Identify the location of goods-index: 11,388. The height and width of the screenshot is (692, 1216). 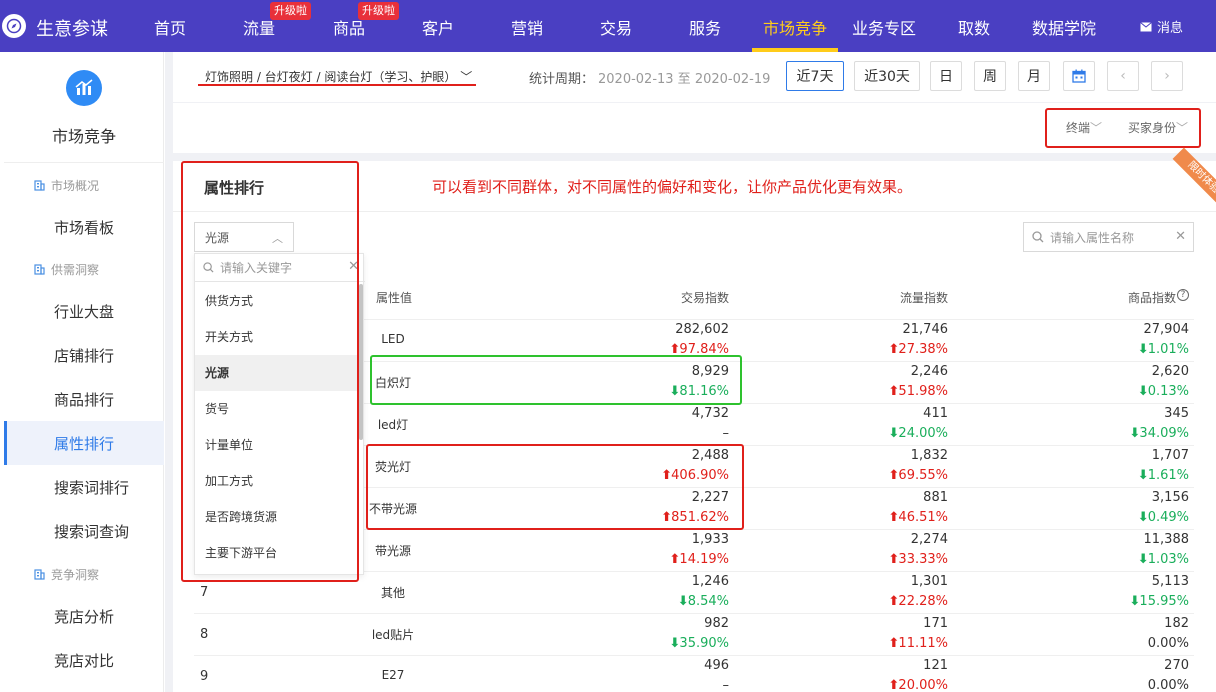
(1166, 539).